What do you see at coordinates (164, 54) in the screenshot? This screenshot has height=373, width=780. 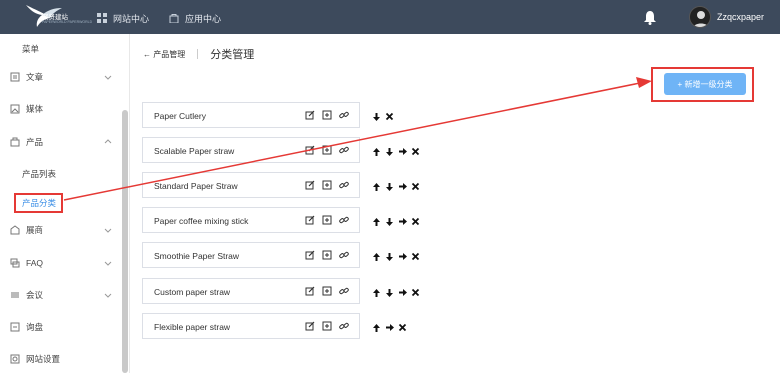 I see `back-link: ← 产品管理` at bounding box center [164, 54].